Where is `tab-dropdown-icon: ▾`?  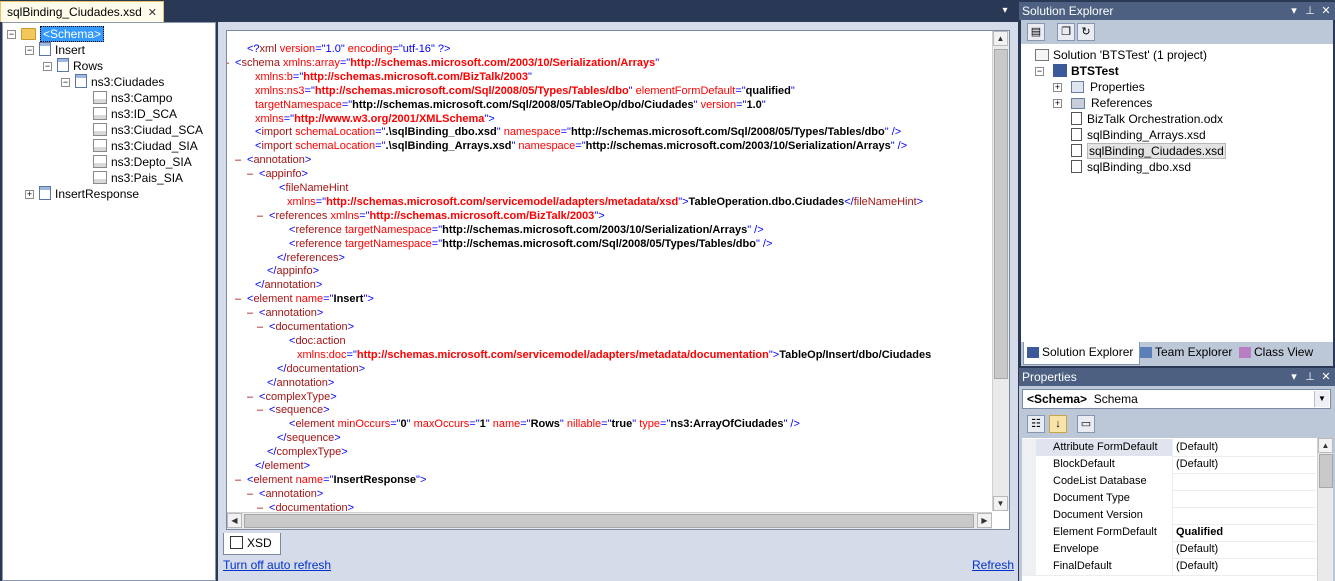 tab-dropdown-icon: ▾ is located at coordinates (1005, 11).